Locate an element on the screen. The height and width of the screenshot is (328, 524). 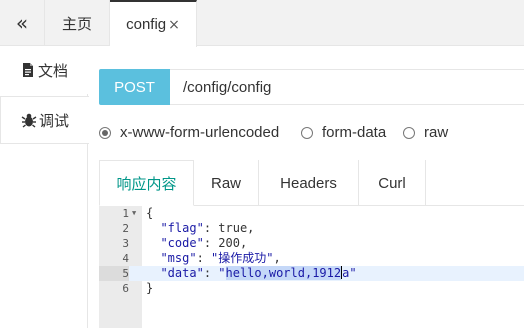
code-line-active: 5 "data": "hello,world,1912a" is located at coordinates (311, 273).